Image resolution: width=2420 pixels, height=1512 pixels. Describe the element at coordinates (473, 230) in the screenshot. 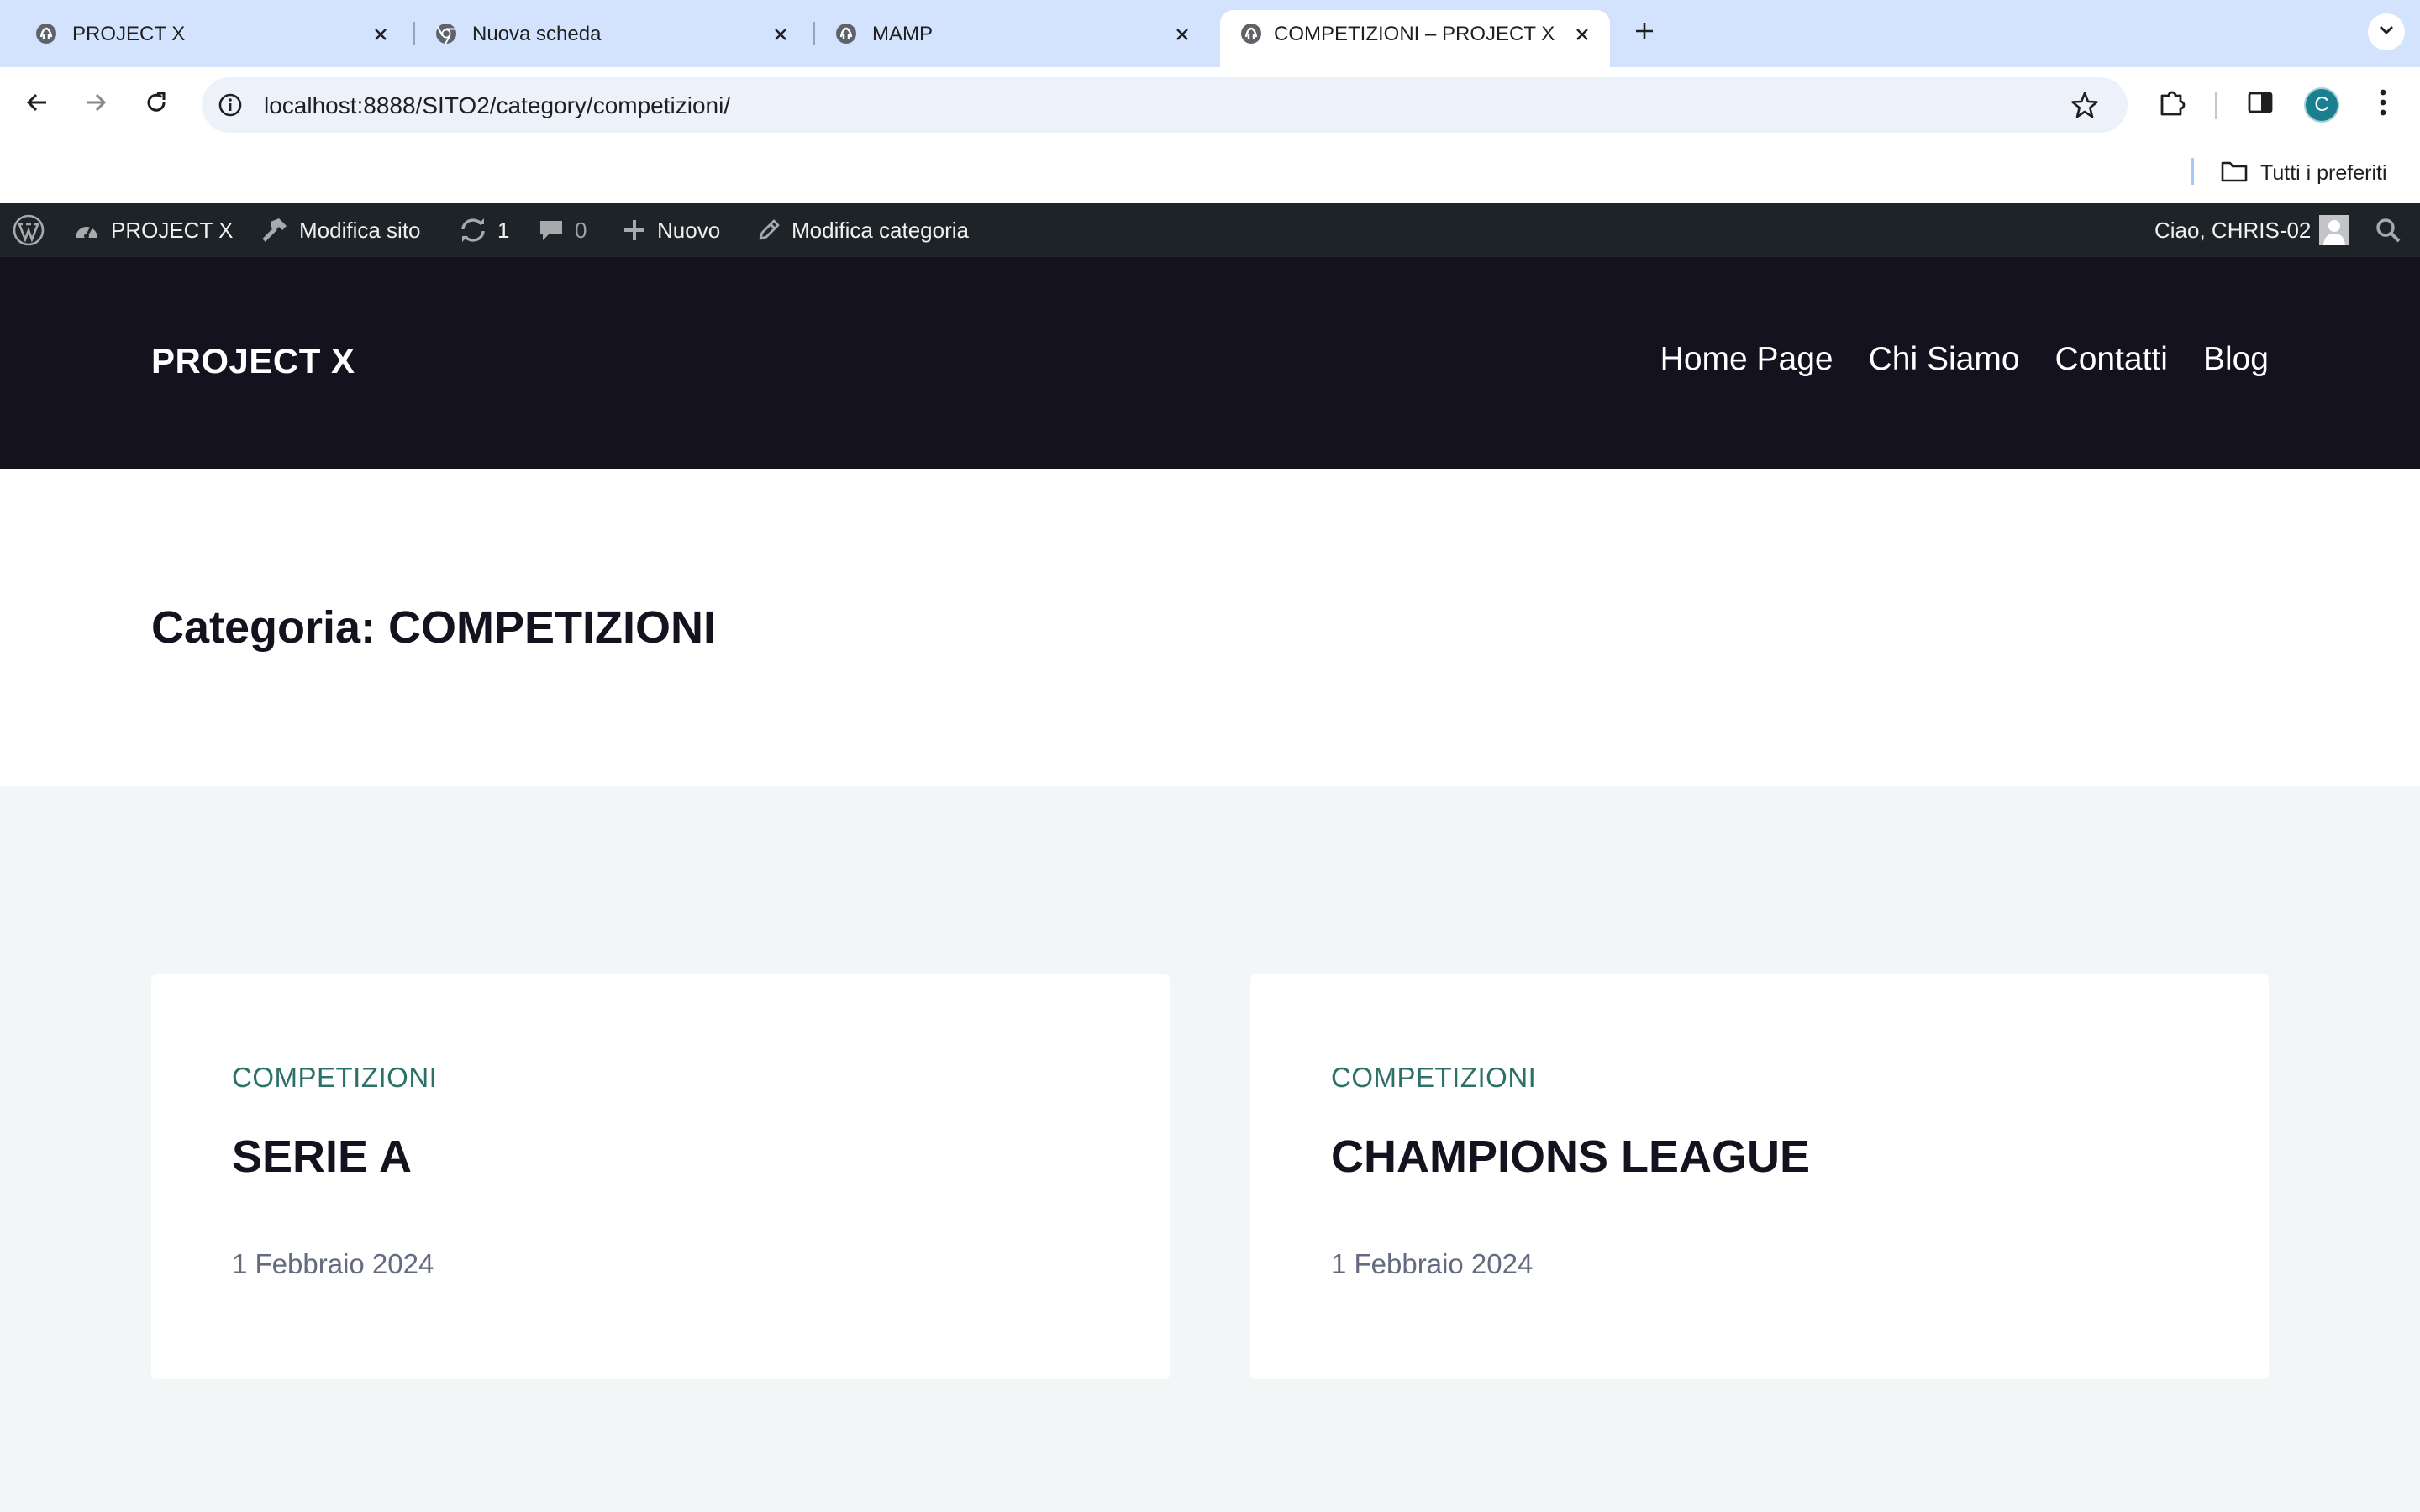

I see `updates-icon` at that location.